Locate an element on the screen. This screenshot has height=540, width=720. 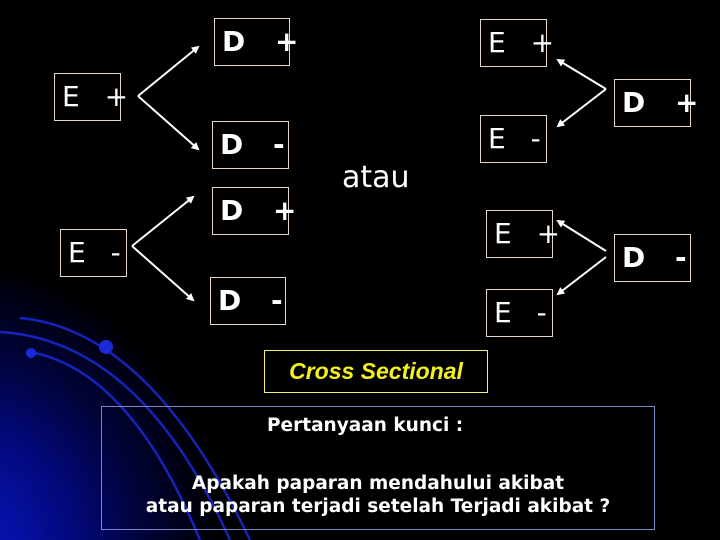
box-outcome-positive-from-exposed: D + is located at coordinates (256, 42).